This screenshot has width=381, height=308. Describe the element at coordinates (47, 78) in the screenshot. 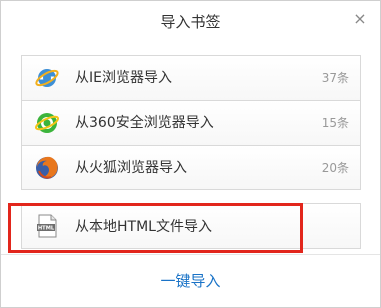

I see `ie-icon` at that location.